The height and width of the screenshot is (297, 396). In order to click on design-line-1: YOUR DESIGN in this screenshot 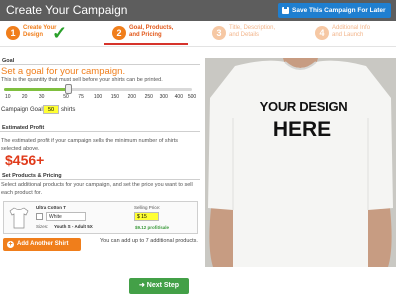, I will do `click(303, 106)`.